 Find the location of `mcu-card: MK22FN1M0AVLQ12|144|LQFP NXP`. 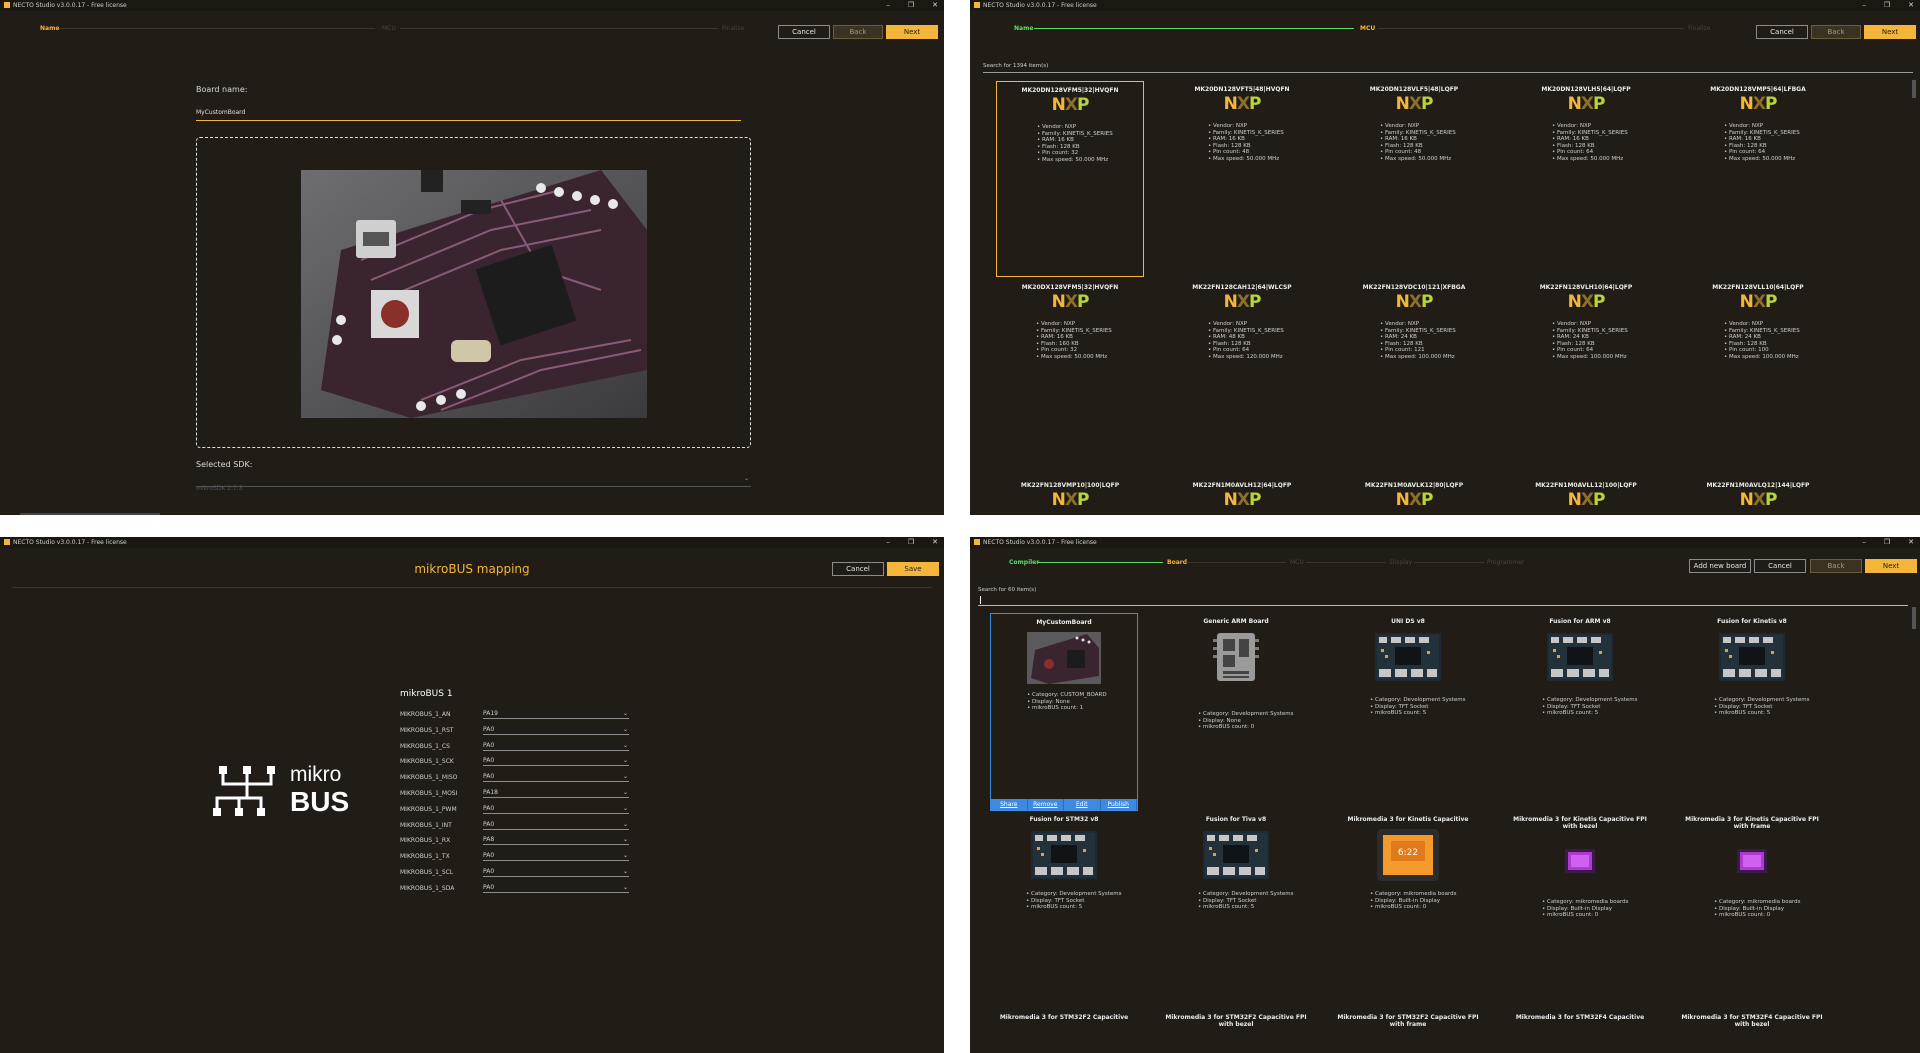

mcu-card: MK22FN1M0AVLQ12|144|LQFP NXP is located at coordinates (1758, 496).